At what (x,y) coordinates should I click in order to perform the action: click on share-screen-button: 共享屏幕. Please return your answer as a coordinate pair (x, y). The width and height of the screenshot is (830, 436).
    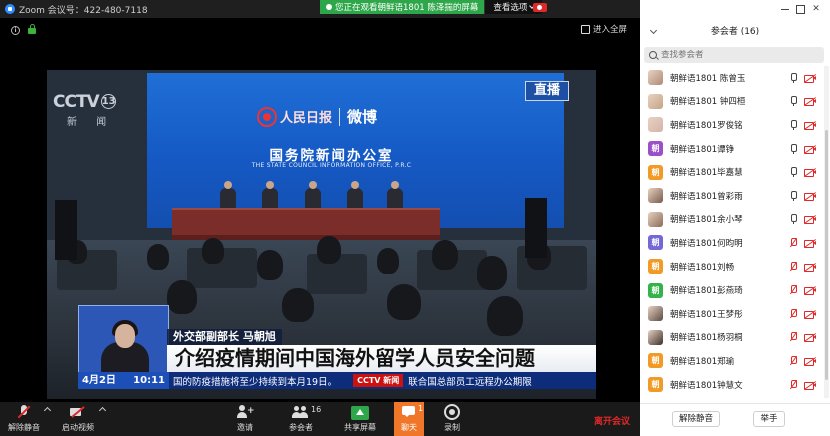
    Looking at the image, I should click on (360, 419).